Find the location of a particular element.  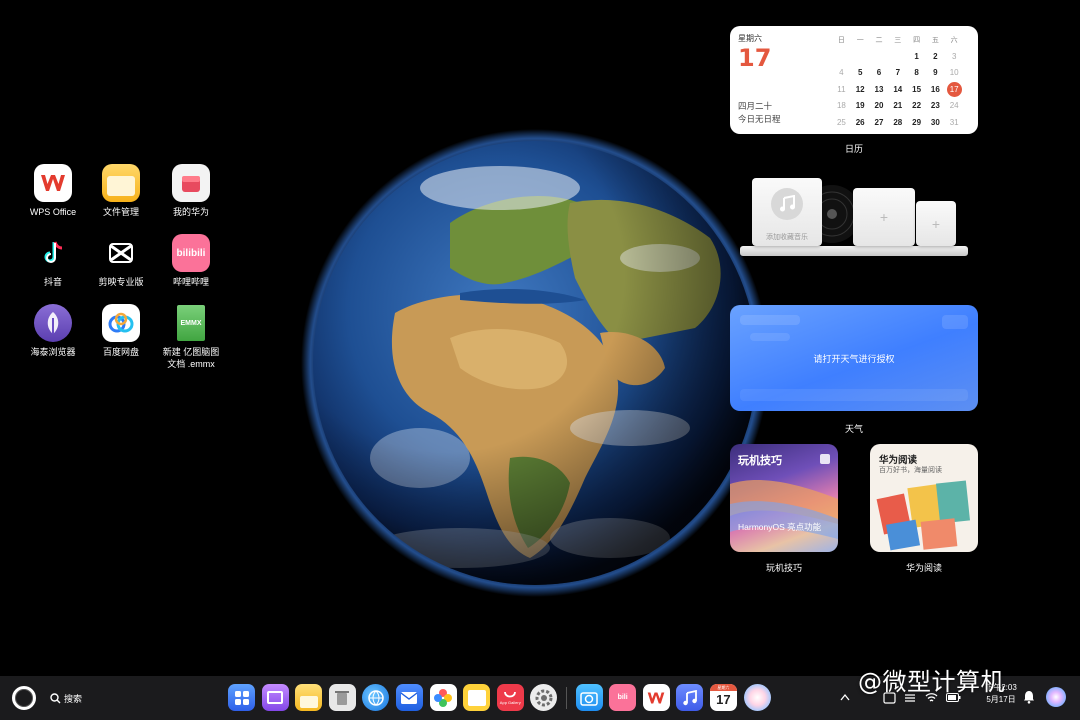

calendar-day-cell: 27 is located at coordinates (879, 122).